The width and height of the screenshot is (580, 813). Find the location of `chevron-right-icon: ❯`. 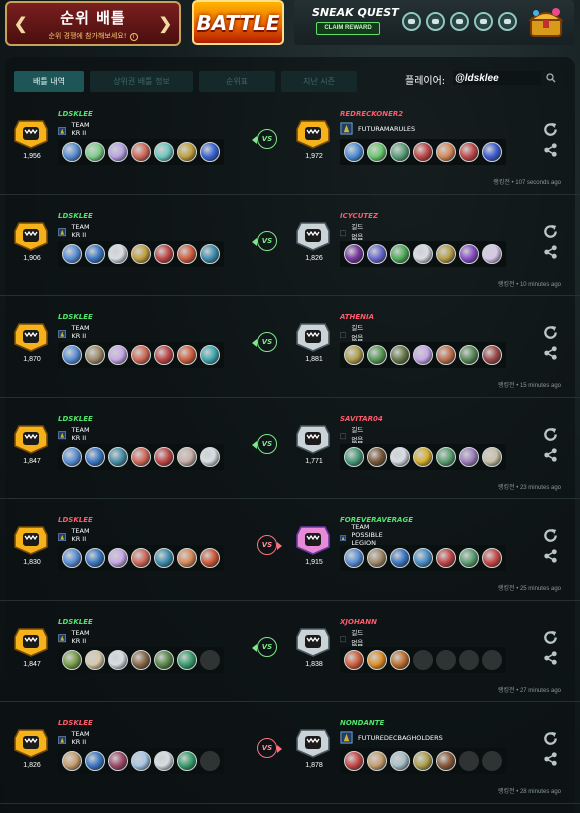

chevron-right-icon: ❯ is located at coordinates (165, 24).